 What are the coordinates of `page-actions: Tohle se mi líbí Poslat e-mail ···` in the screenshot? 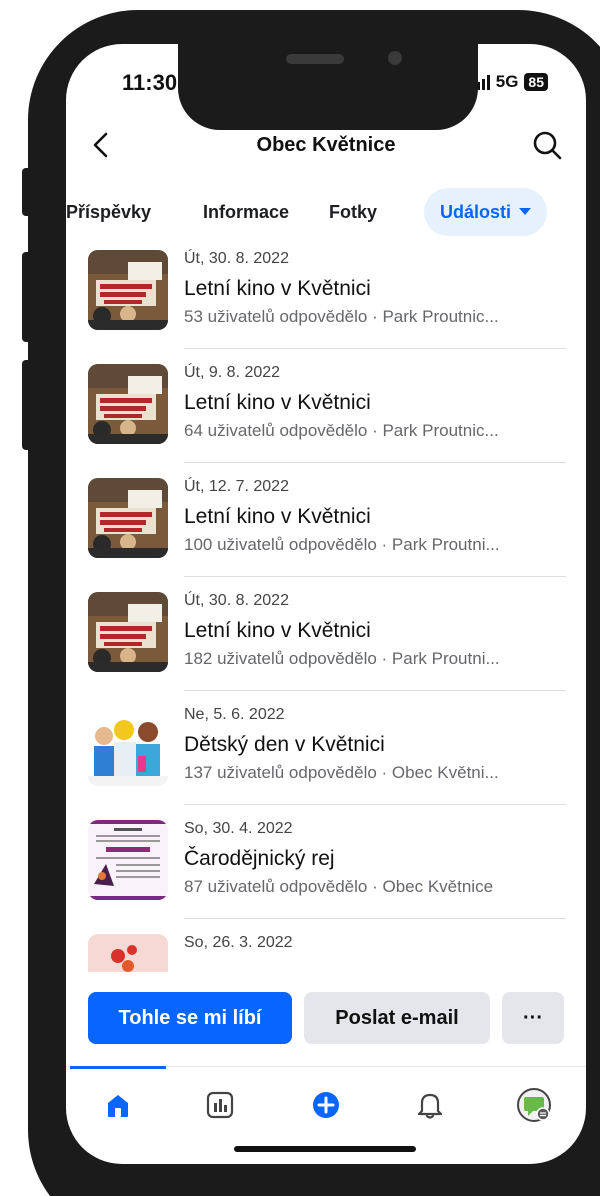 It's located at (326, 1018).